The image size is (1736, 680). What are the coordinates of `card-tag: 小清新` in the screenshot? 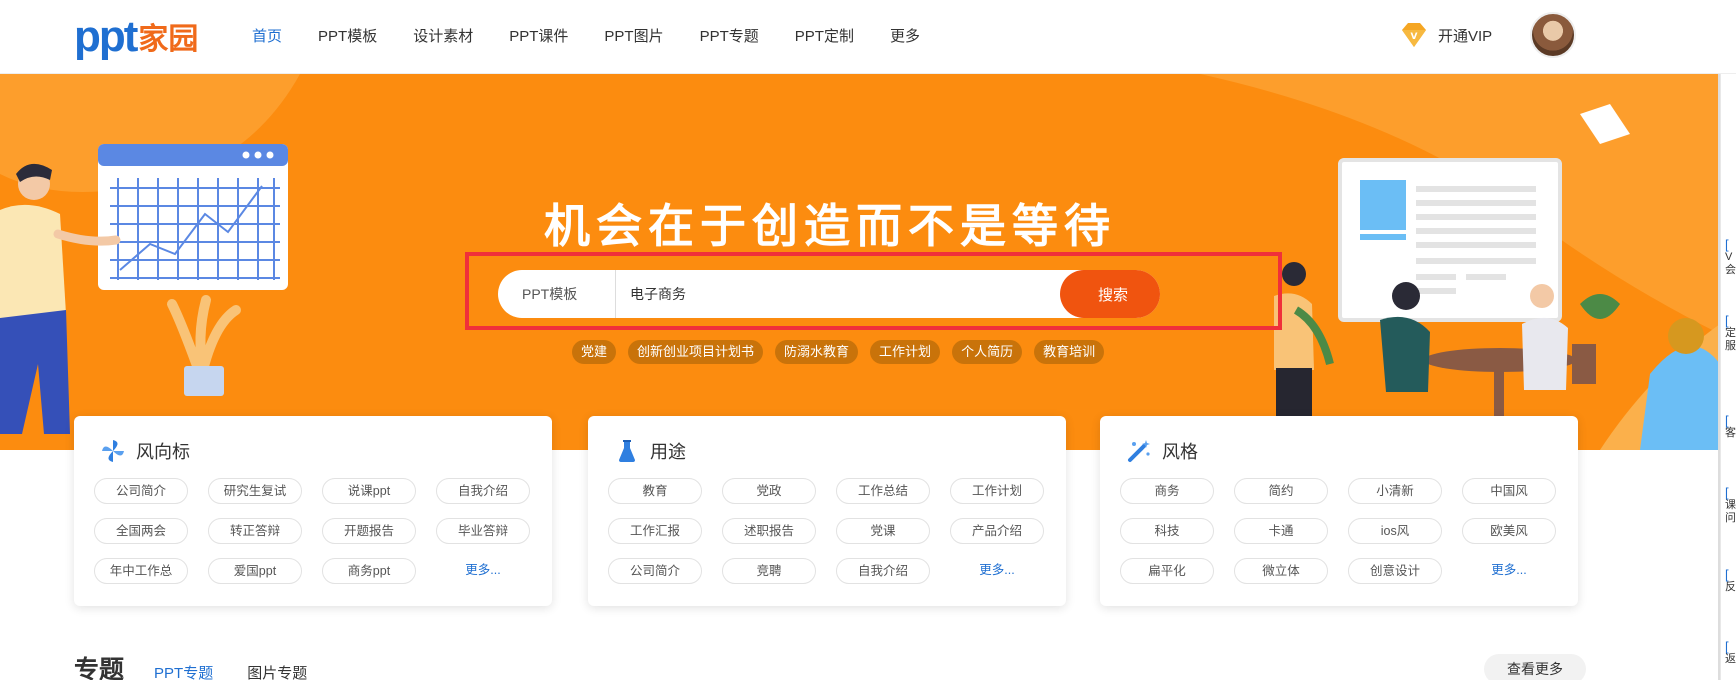 It's located at (1395, 491).